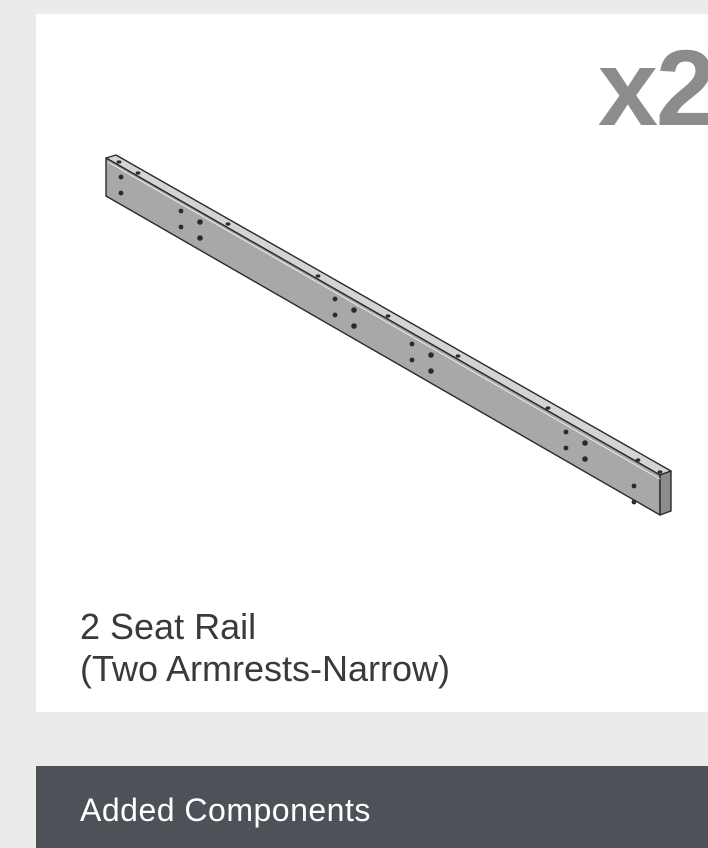 This screenshot has width=708, height=848. I want to click on added-components-header: Added Components, so click(372, 807).